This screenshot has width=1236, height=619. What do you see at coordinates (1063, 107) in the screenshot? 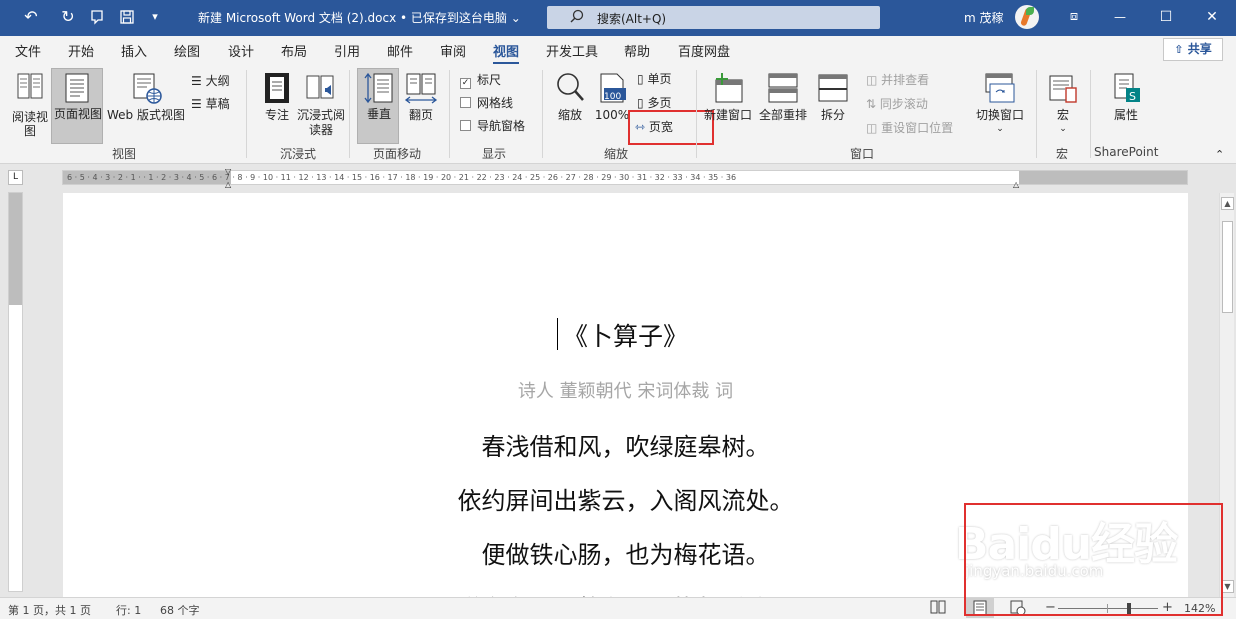
I see `macros-button: 宏 ⌄` at bounding box center [1063, 107].